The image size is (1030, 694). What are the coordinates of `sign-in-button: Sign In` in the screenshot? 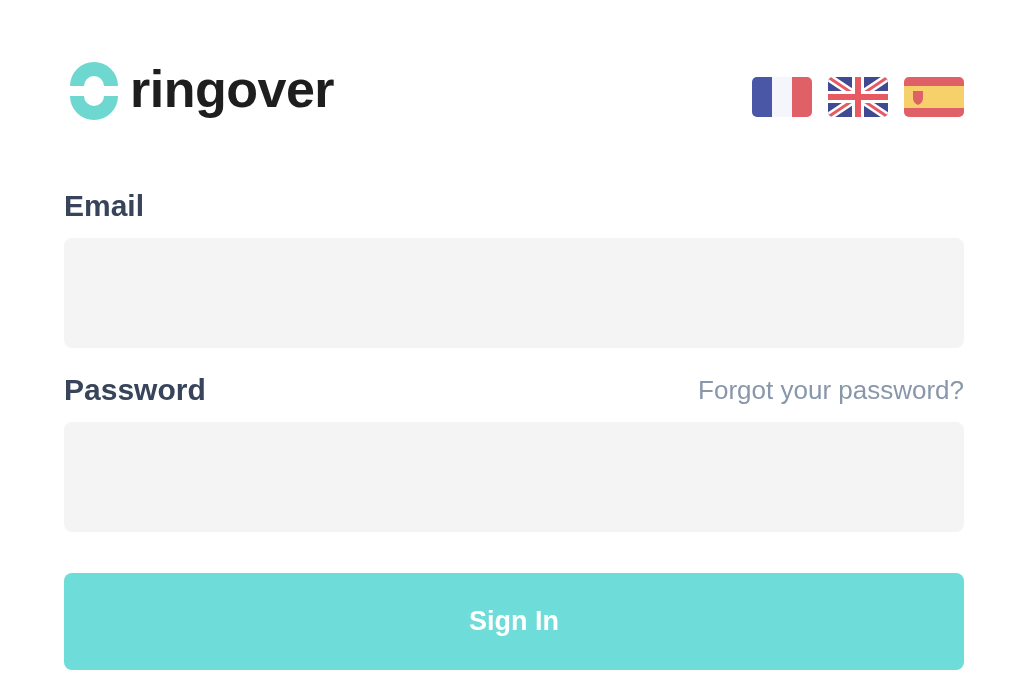 It's located at (514, 621).